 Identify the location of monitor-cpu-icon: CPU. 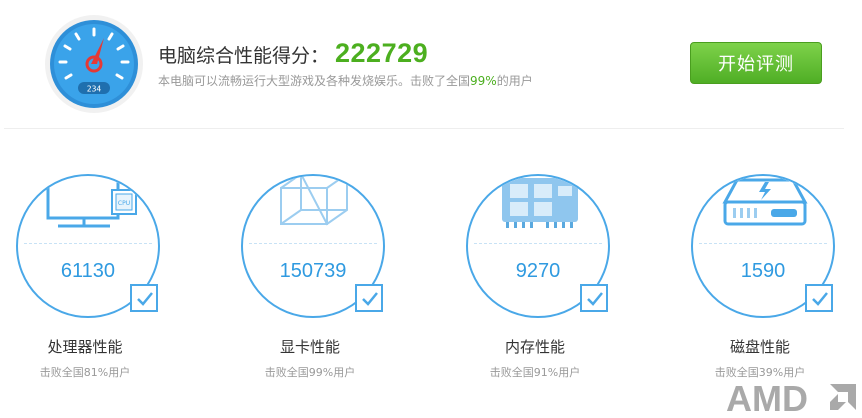
(90, 206).